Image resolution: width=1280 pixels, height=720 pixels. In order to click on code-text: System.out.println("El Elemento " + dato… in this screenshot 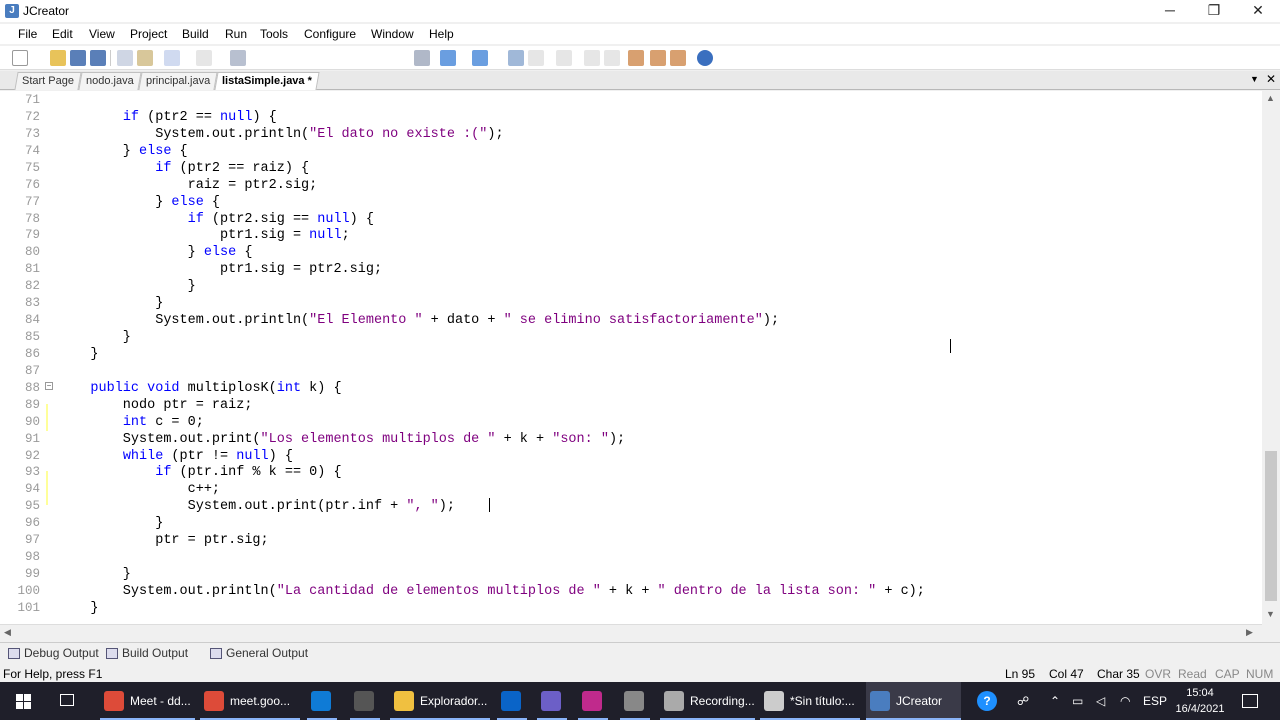, I will do `click(418, 320)`.